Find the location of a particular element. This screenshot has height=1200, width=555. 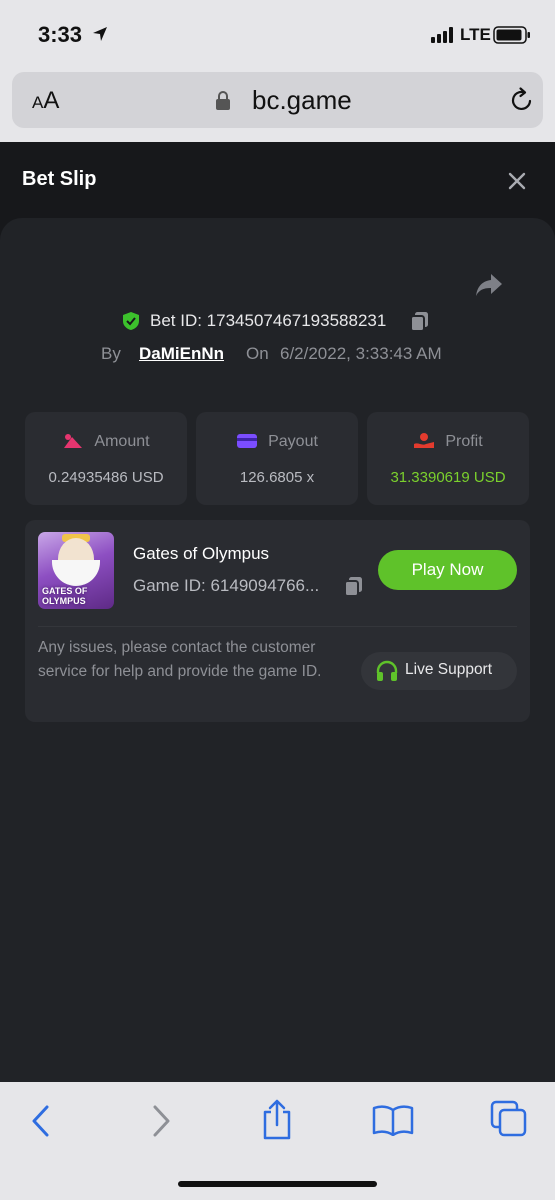

text-size-button: AA is located at coordinates (45, 101).